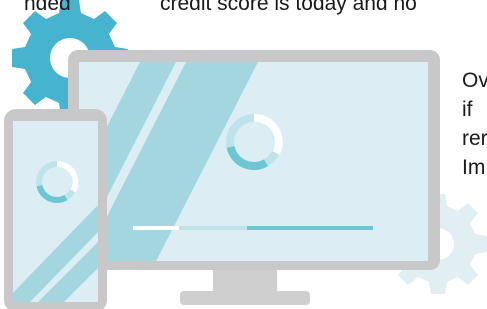 The image size is (487, 309). I want to click on top-left-text: nded, so click(47, 7).